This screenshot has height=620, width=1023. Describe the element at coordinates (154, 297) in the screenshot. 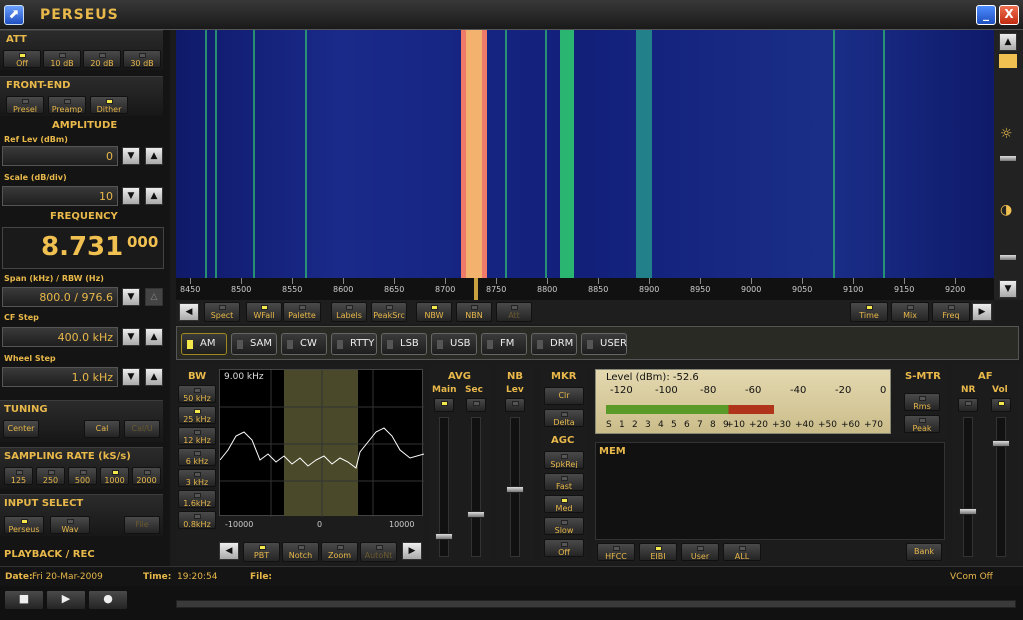

I see `span-up-arrow-icon: △` at that location.